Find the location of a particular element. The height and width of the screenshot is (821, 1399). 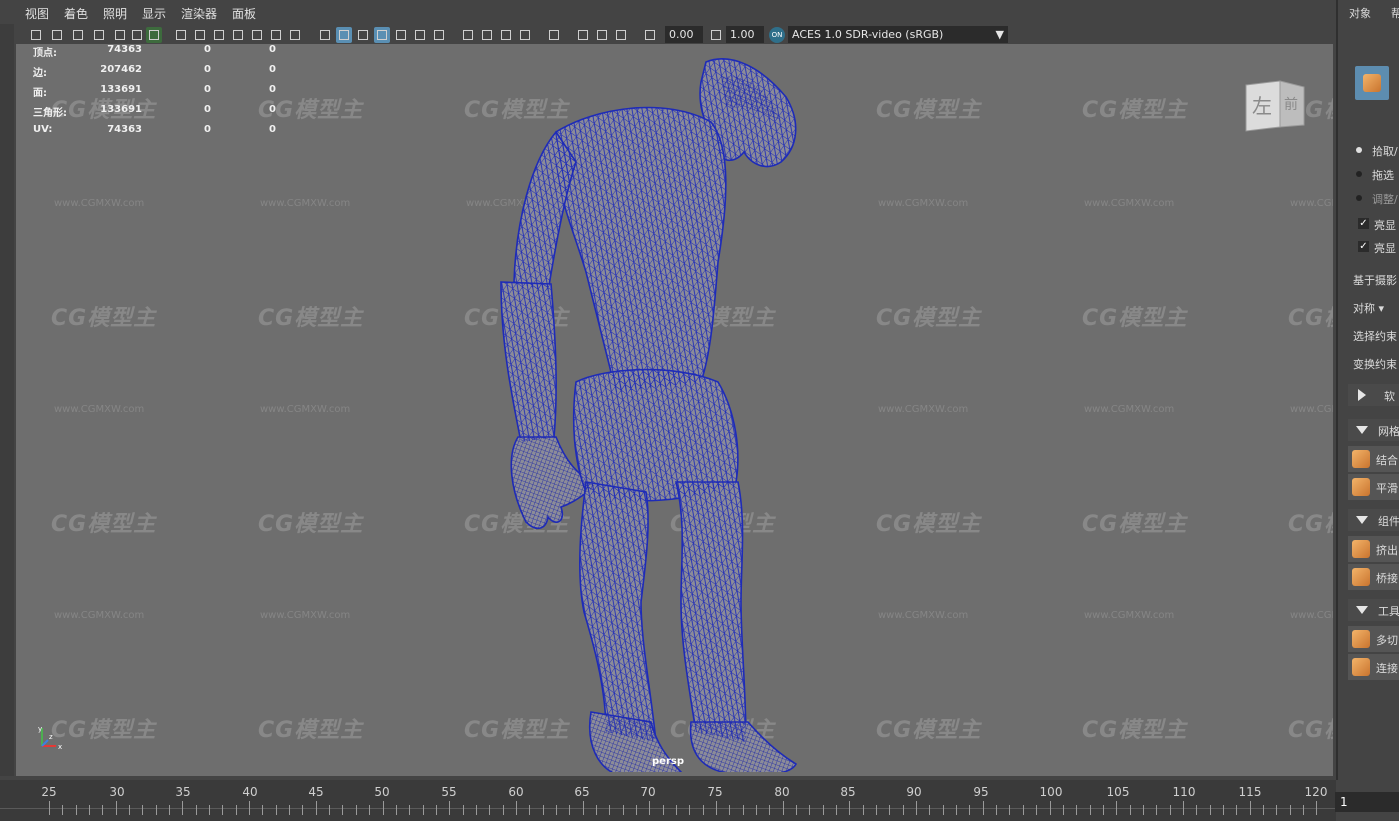

smooth-shade-icon is located at coordinates (344, 35).